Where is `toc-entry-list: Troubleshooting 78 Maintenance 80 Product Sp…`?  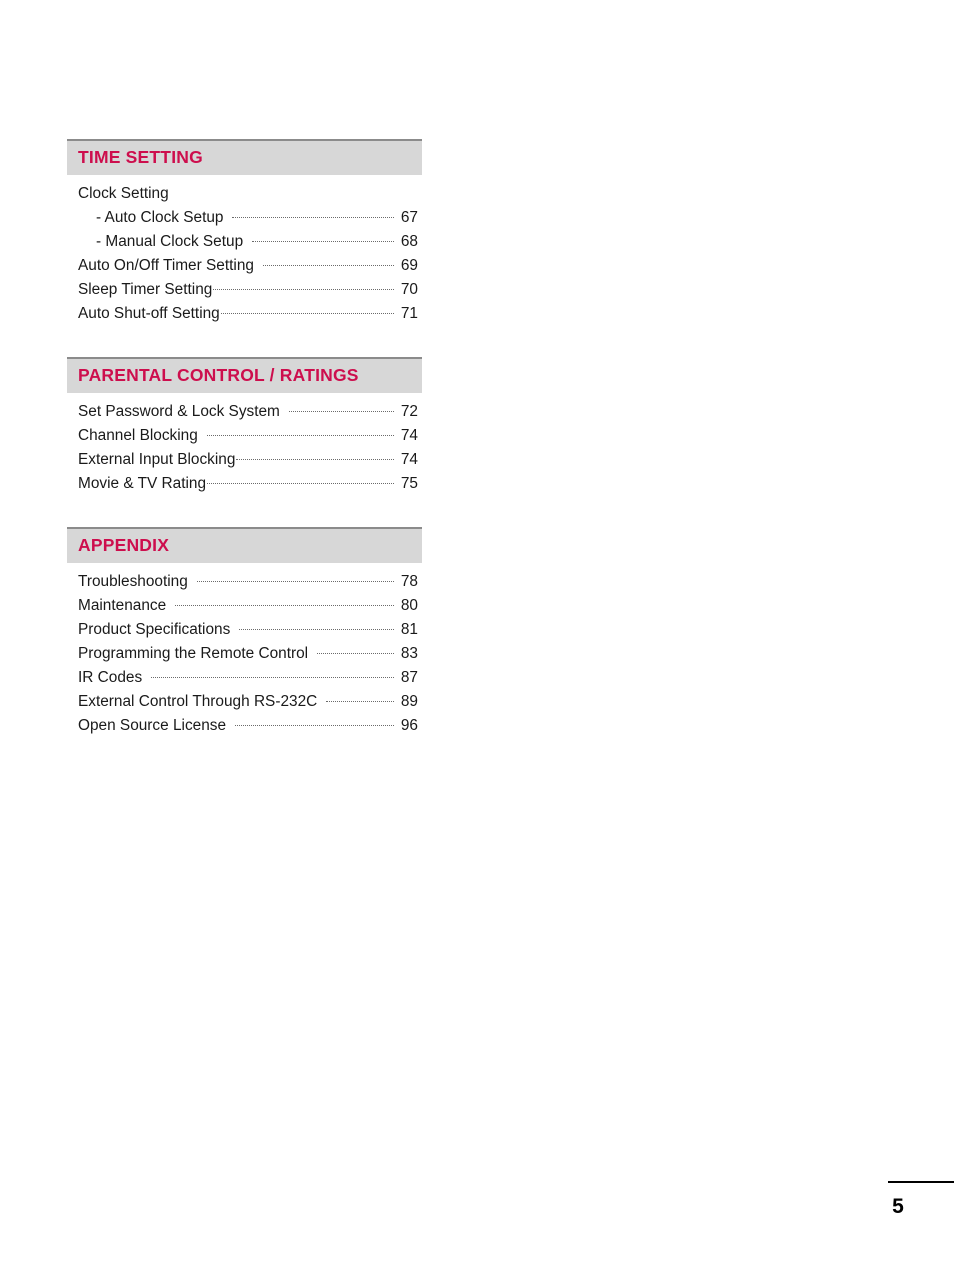
toc-entry-list: Troubleshooting 78 Maintenance 80 Product Sp… is located at coordinates (244, 651).